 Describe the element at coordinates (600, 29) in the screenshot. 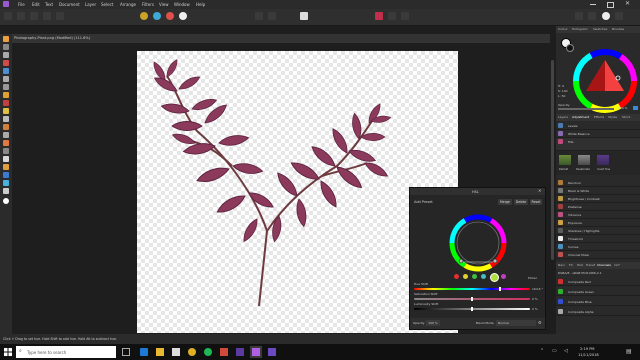

I see `tab-swatches: Swatches` at that location.